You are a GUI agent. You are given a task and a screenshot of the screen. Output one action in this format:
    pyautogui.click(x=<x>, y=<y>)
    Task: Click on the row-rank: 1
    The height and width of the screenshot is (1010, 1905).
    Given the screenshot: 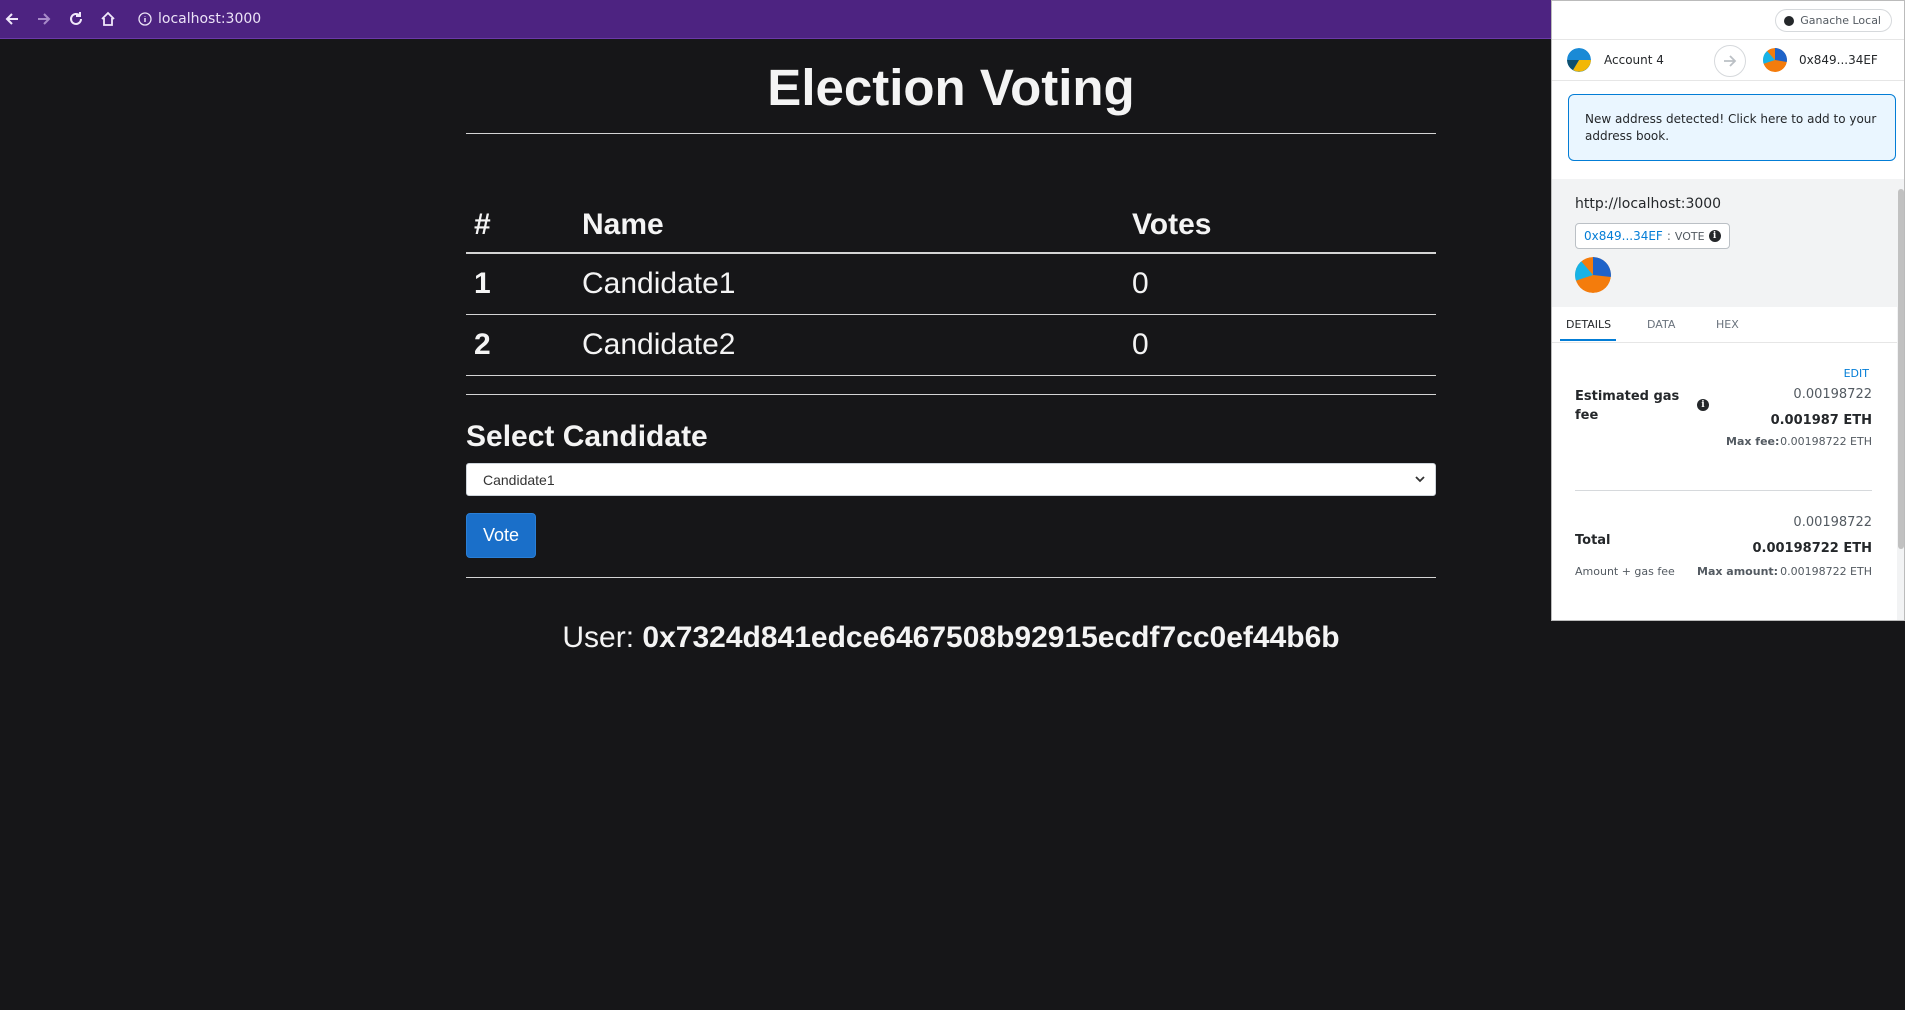 What is the action you would take?
    pyautogui.click(x=520, y=284)
    